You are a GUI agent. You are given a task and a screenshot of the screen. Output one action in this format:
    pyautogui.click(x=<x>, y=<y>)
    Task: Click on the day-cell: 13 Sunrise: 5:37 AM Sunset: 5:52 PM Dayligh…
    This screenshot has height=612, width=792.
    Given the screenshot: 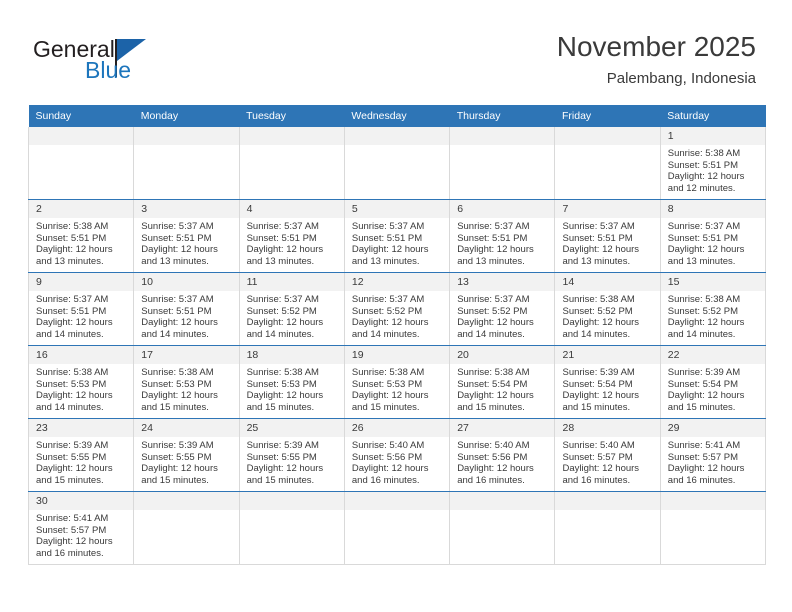 What is the action you would take?
    pyautogui.click(x=502, y=309)
    